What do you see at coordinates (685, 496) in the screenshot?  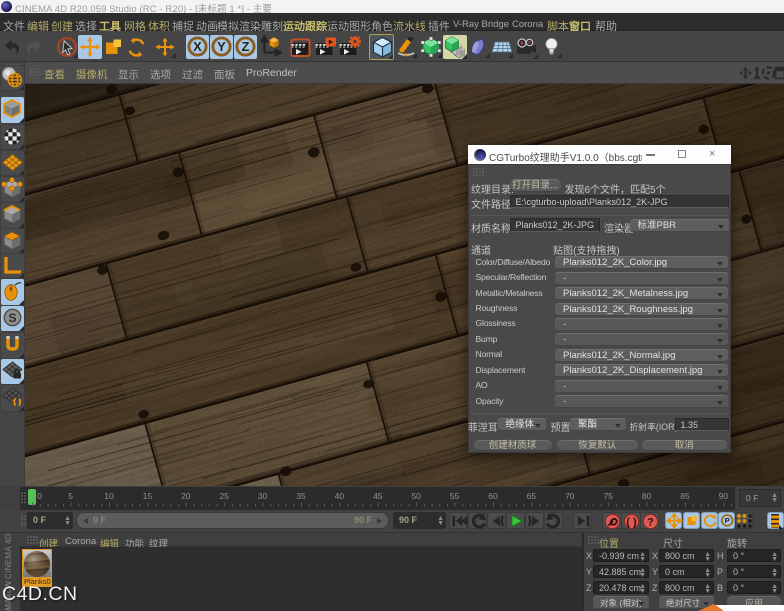 I see `svg-text: 85` at bounding box center [685, 496].